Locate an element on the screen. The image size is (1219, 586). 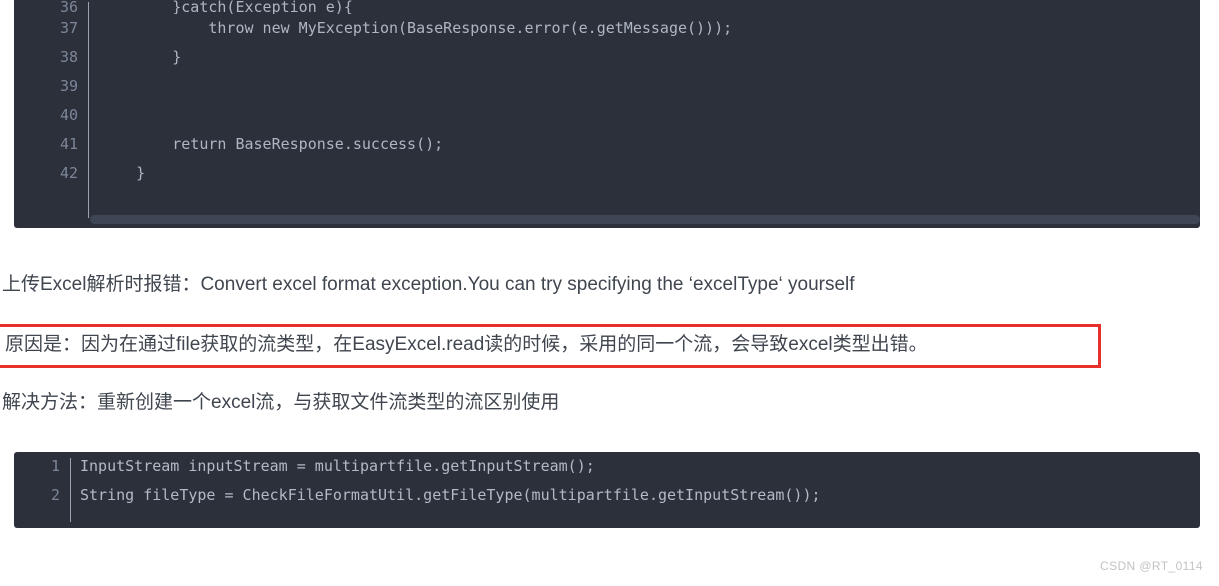
code-line-number: 40 is located at coordinates (68, 115).